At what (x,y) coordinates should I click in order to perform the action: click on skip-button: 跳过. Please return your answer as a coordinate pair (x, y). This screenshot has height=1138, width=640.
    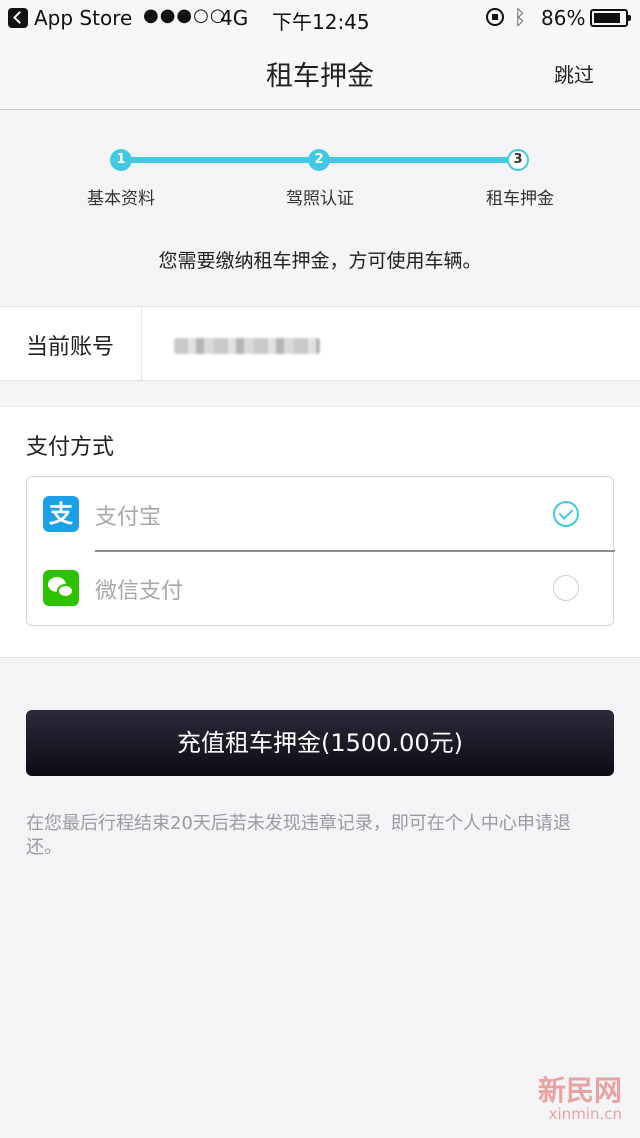
    Looking at the image, I should click on (574, 73).